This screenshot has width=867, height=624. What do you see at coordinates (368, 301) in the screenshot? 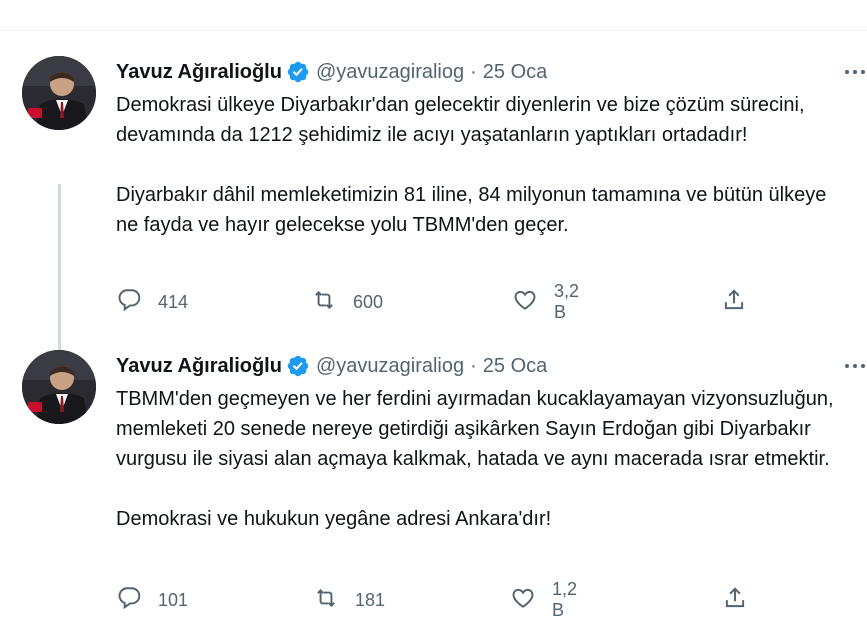
I see `retweet-count: 600` at bounding box center [368, 301].